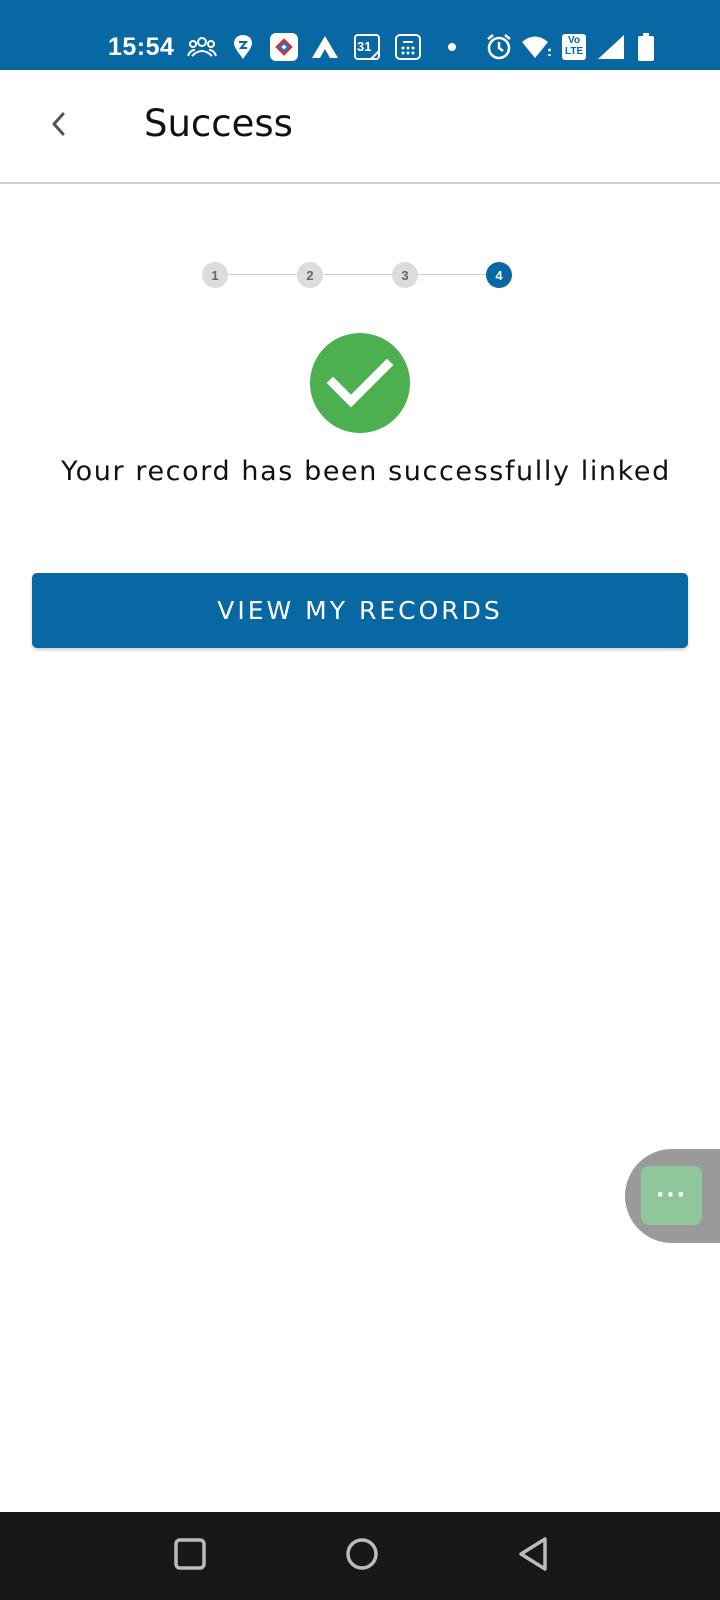  What do you see at coordinates (325, 47) in the screenshot?
I see `axis-icon` at bounding box center [325, 47].